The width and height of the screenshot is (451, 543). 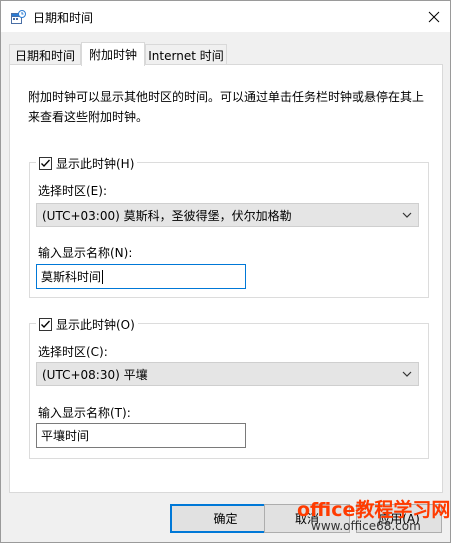 What do you see at coordinates (18, 17) in the screenshot?
I see `clock-app-icon` at bounding box center [18, 17].